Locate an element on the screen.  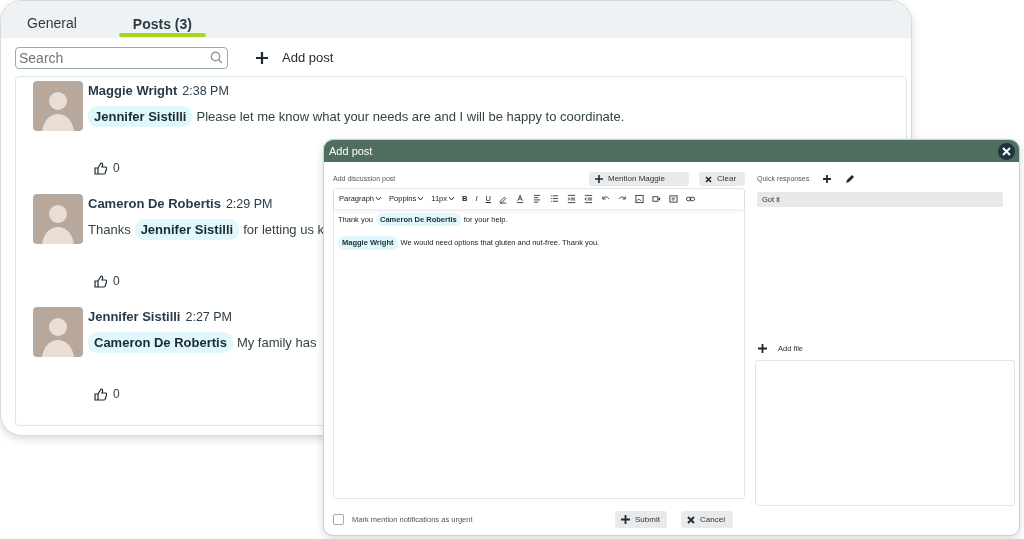
post-time: 2:27 PM is located at coordinates (209, 317).